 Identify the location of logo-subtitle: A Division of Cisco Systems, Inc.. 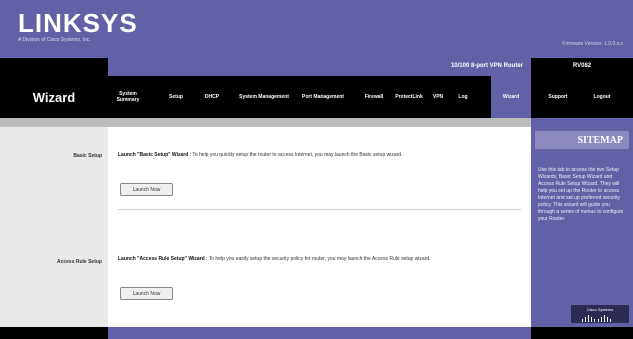
(54, 40).